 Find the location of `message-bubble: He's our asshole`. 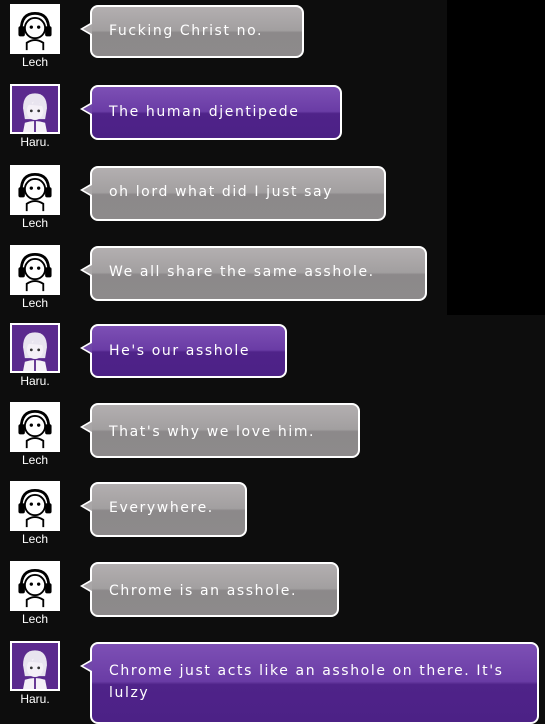

message-bubble: He's our asshole is located at coordinates (188, 351).